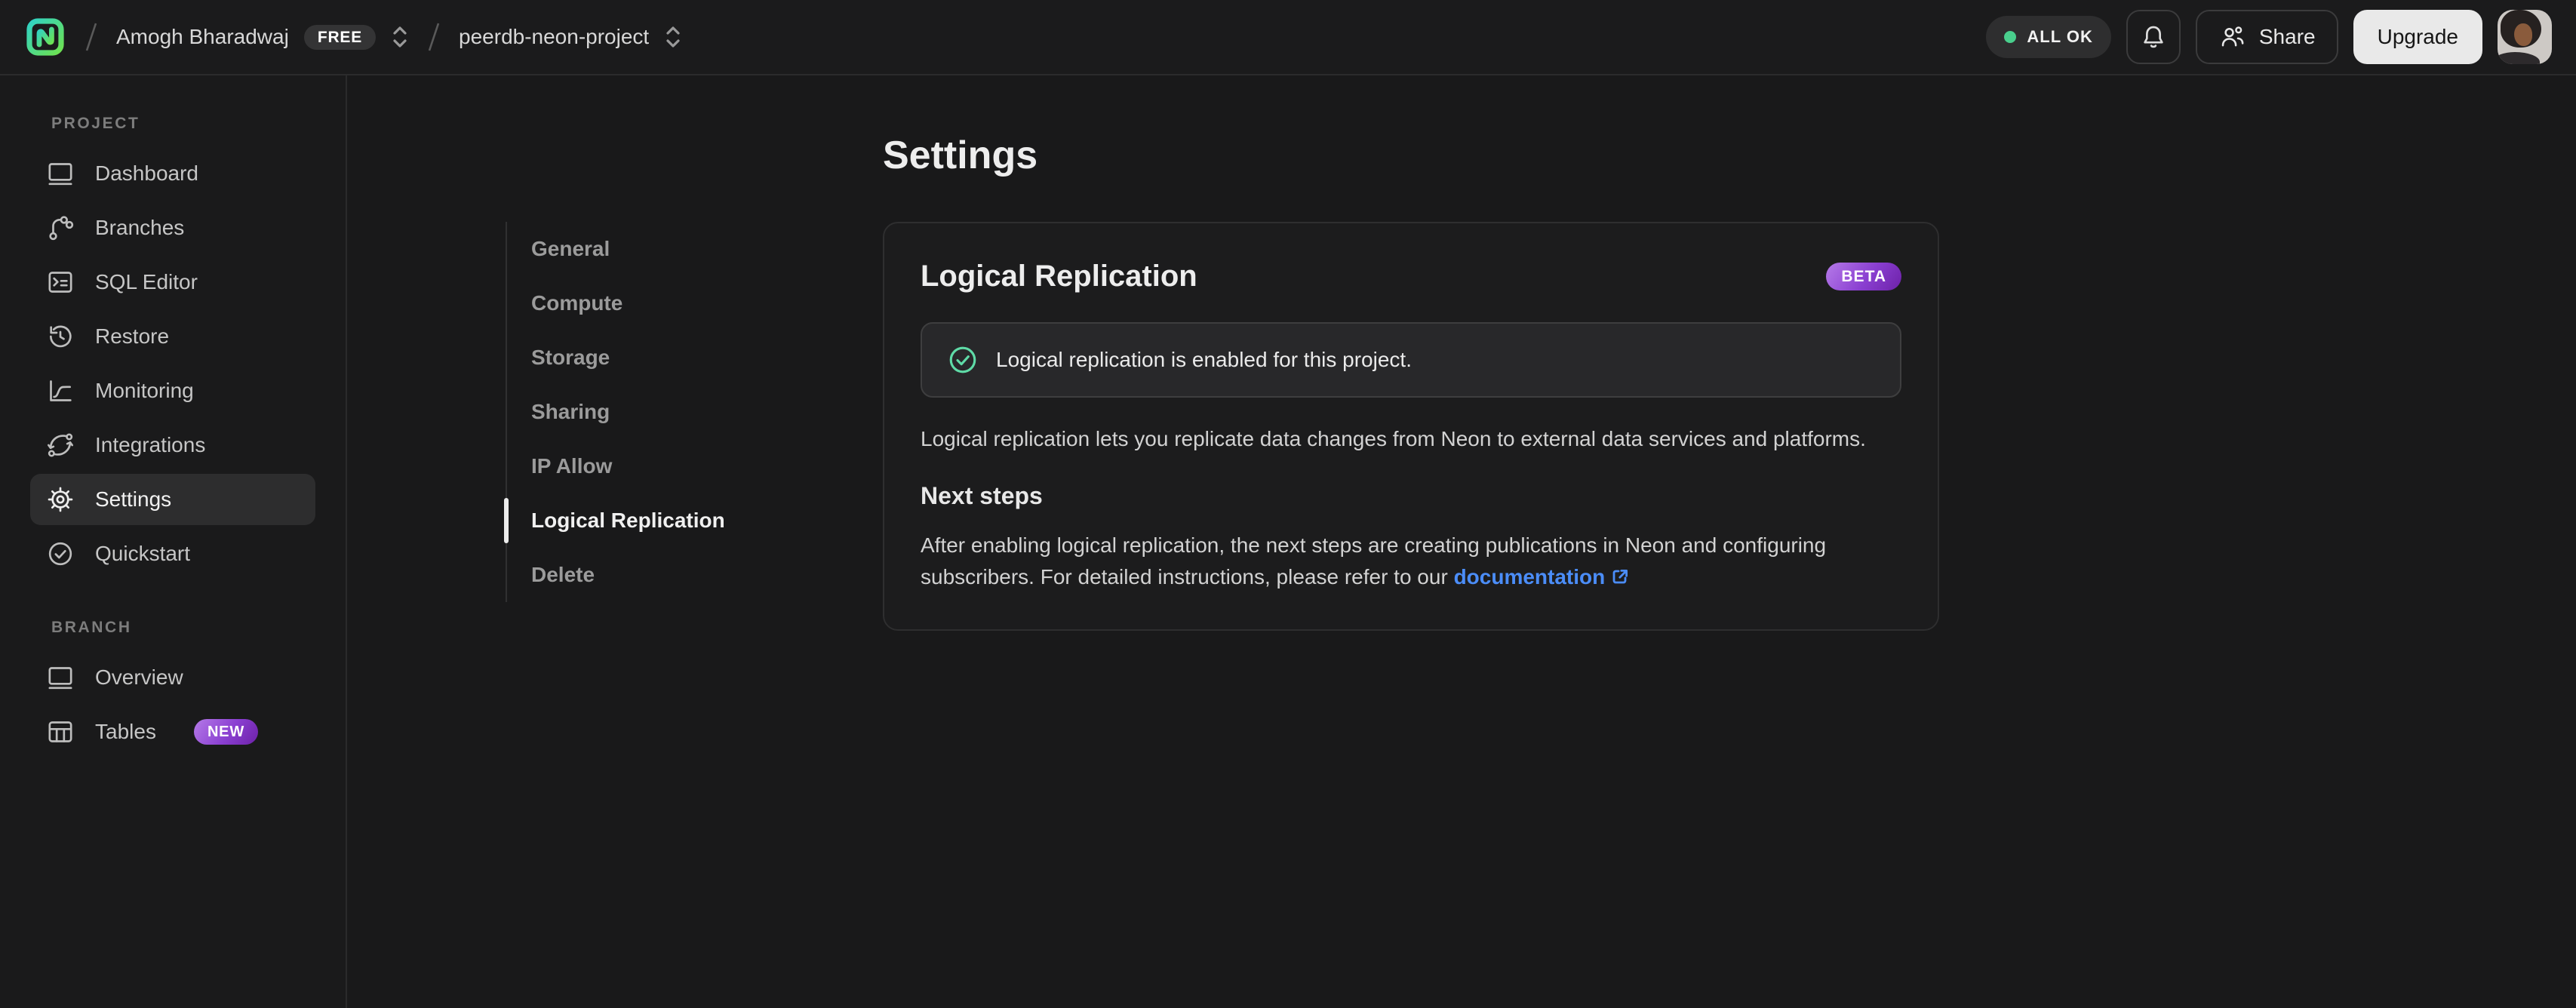 The image size is (2576, 1008). I want to click on documentation-link-label: documentation, so click(1529, 577).